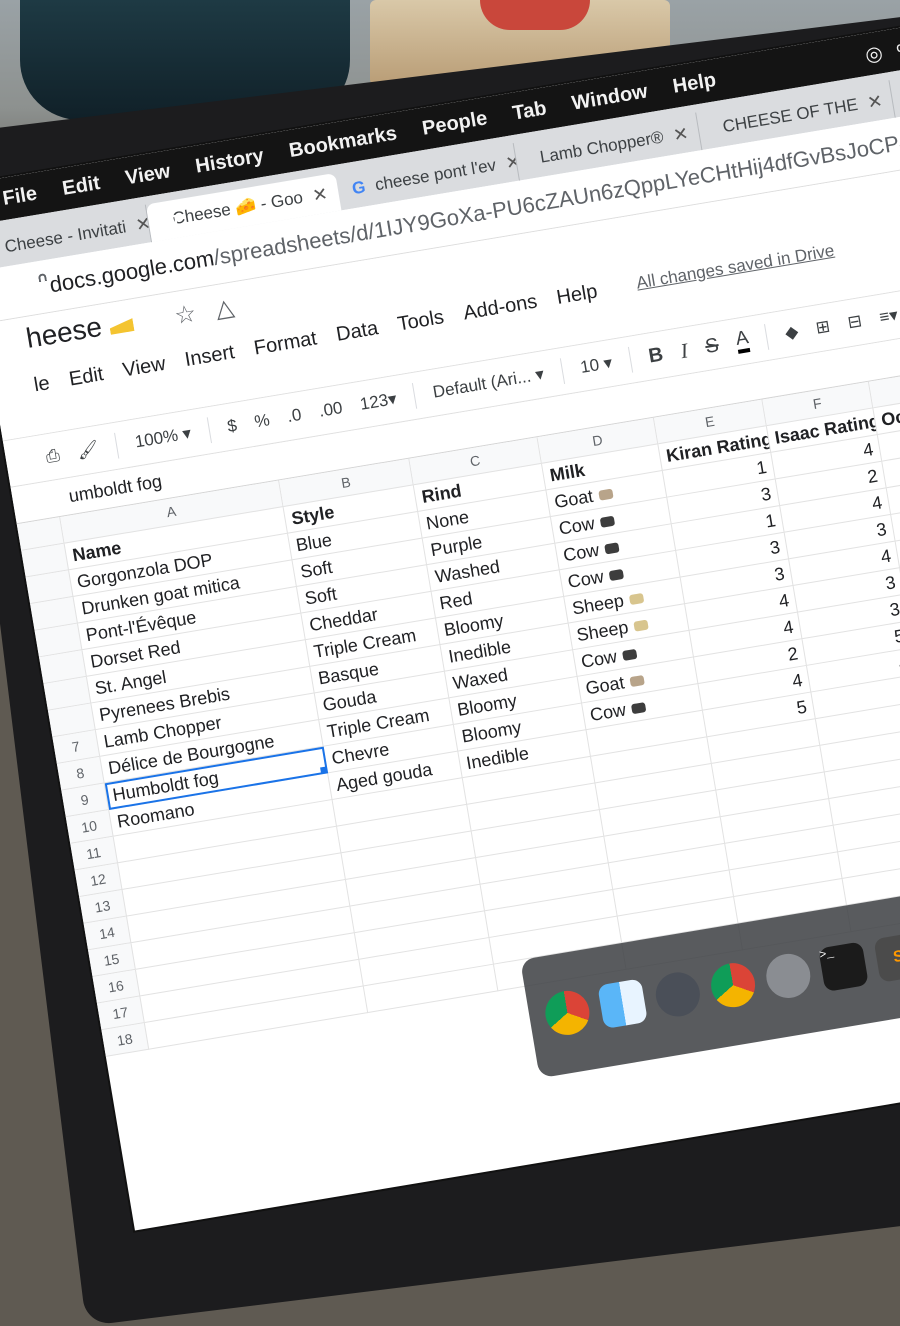 The width and height of the screenshot is (900, 1326). Describe the element at coordinates (185, 315) in the screenshot. I see `star-icon: ☆` at that location.